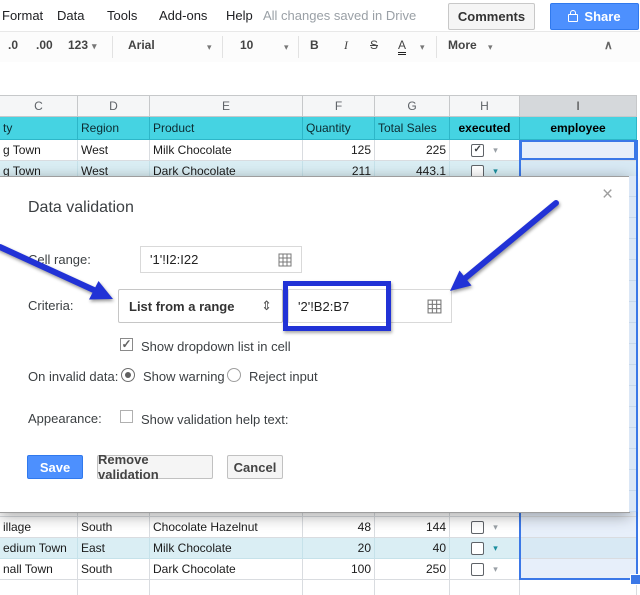  I want to click on collapse-toolbar-button: ∧, so click(608, 45).